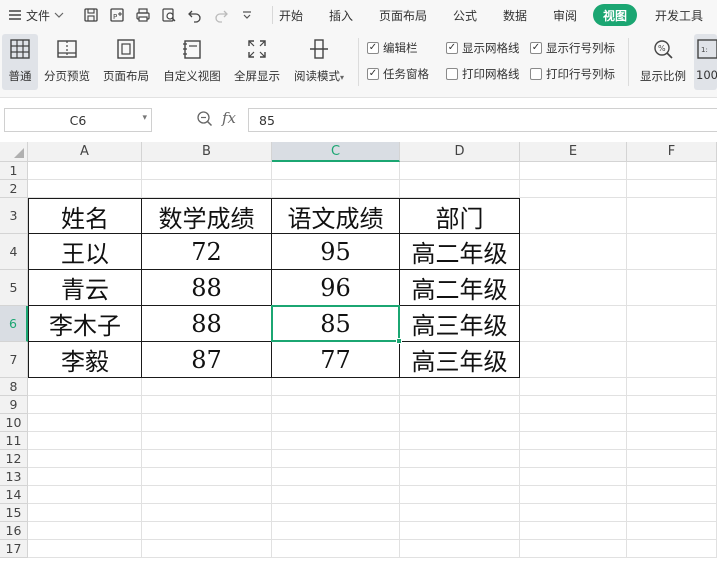 This screenshot has width=717, height=563. I want to click on cell-e11, so click(573, 441).